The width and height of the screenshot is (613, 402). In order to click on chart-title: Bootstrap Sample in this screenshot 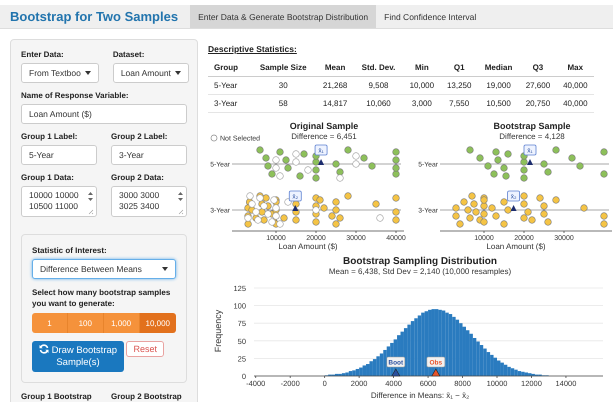, I will do `click(532, 126)`.